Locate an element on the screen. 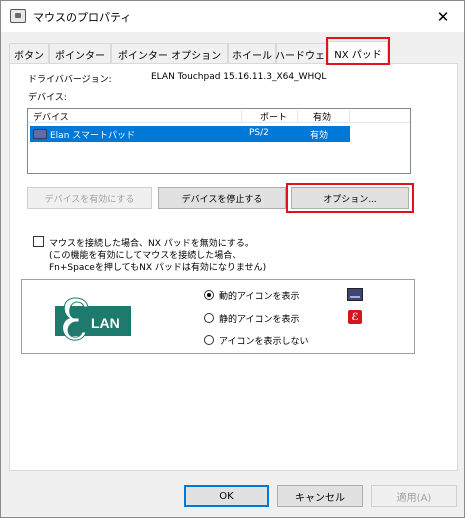  tab-pointers: ポインター is located at coordinates (80, 53).